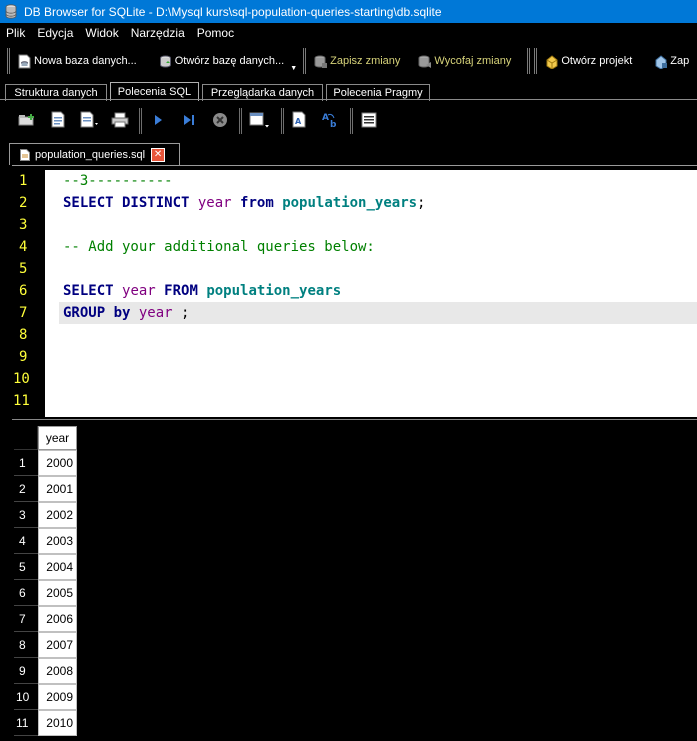  I want to click on step-icon, so click(189, 121).